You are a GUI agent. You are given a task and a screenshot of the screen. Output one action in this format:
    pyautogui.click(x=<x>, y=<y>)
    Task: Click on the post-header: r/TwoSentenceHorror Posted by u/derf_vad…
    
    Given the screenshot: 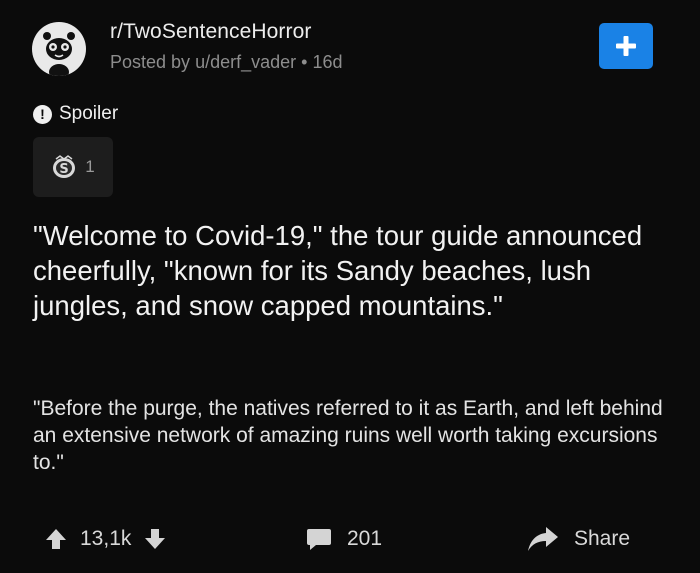 What is the action you would take?
    pyautogui.click(x=352, y=48)
    